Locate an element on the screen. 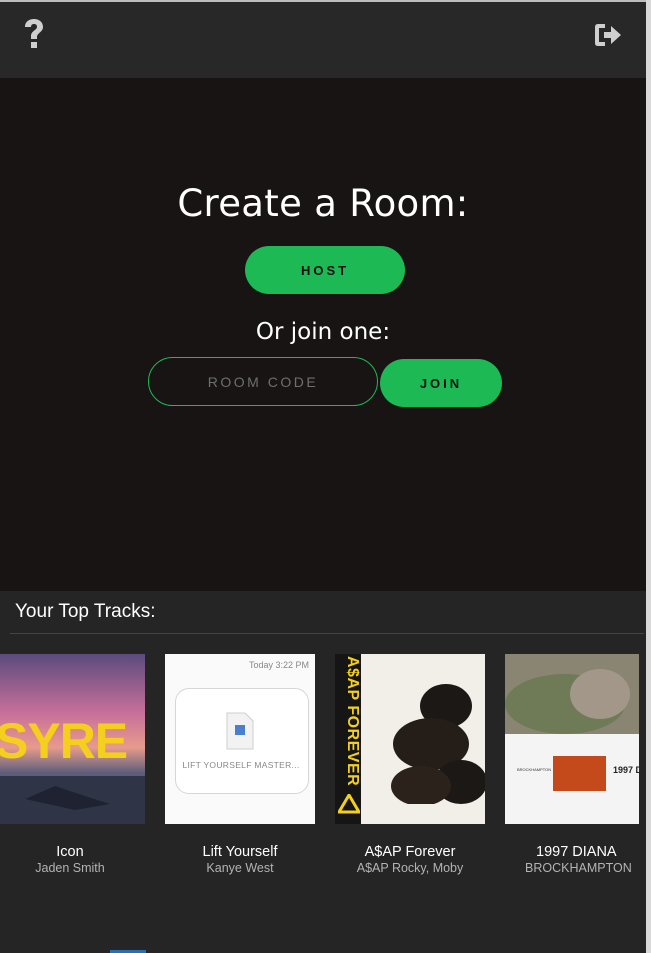 This screenshot has width=651, height=953. join-subtitle: Or join one: is located at coordinates (323, 332).